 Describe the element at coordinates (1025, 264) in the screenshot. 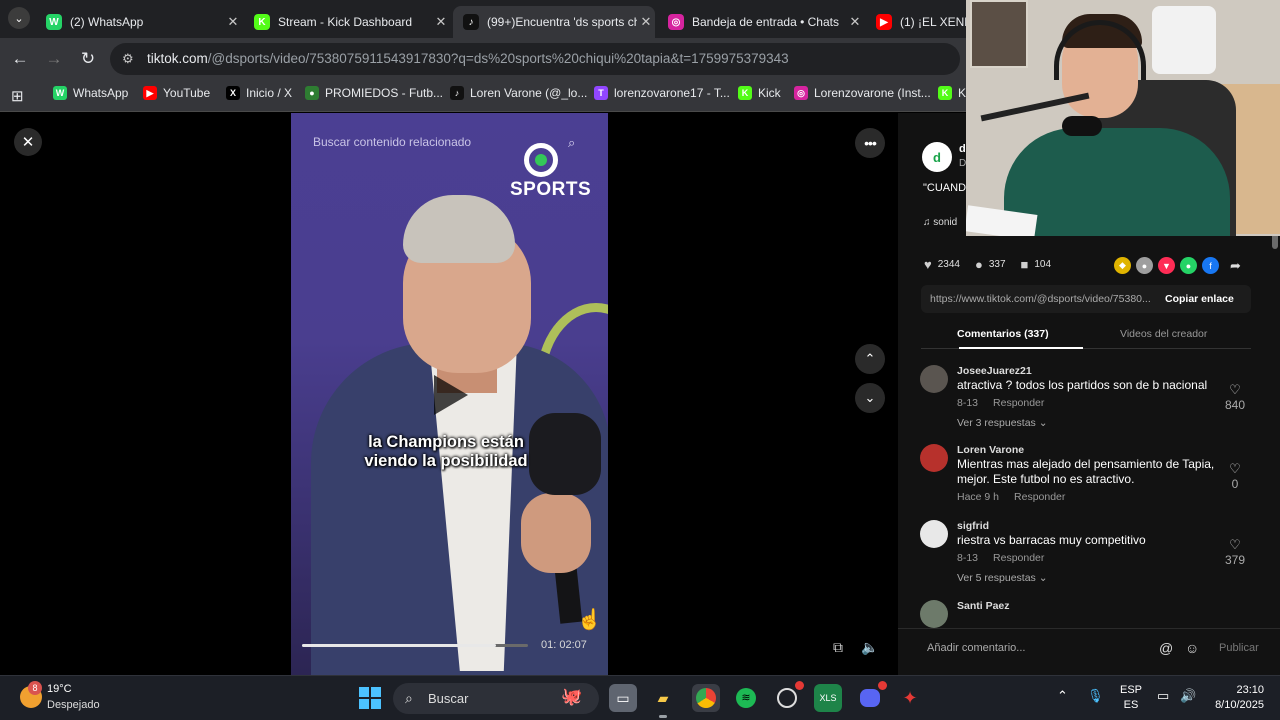

I see `bookmark-icon: ■` at that location.